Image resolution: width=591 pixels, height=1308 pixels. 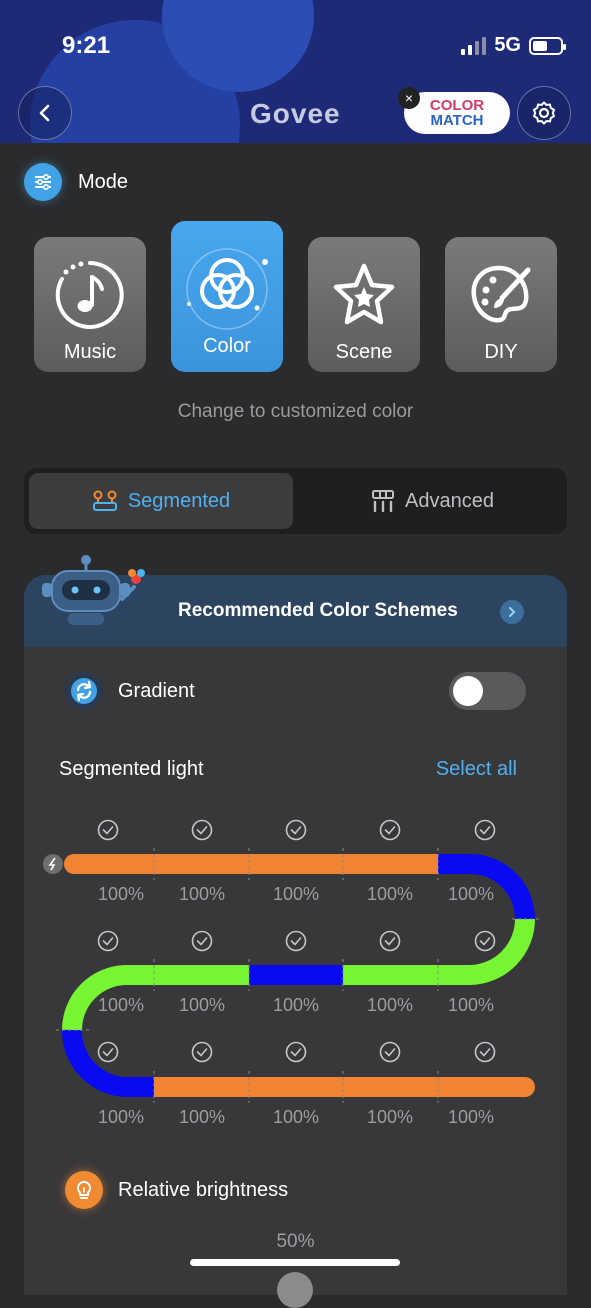 I want to click on battery-icon, so click(x=547, y=45).